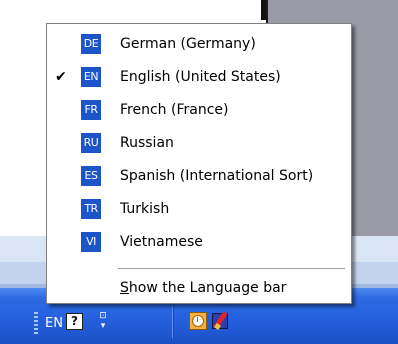 Image resolution: width=398 pixels, height=344 pixels. What do you see at coordinates (91, 143) in the screenshot?
I see `language-badge: RU` at bounding box center [91, 143].